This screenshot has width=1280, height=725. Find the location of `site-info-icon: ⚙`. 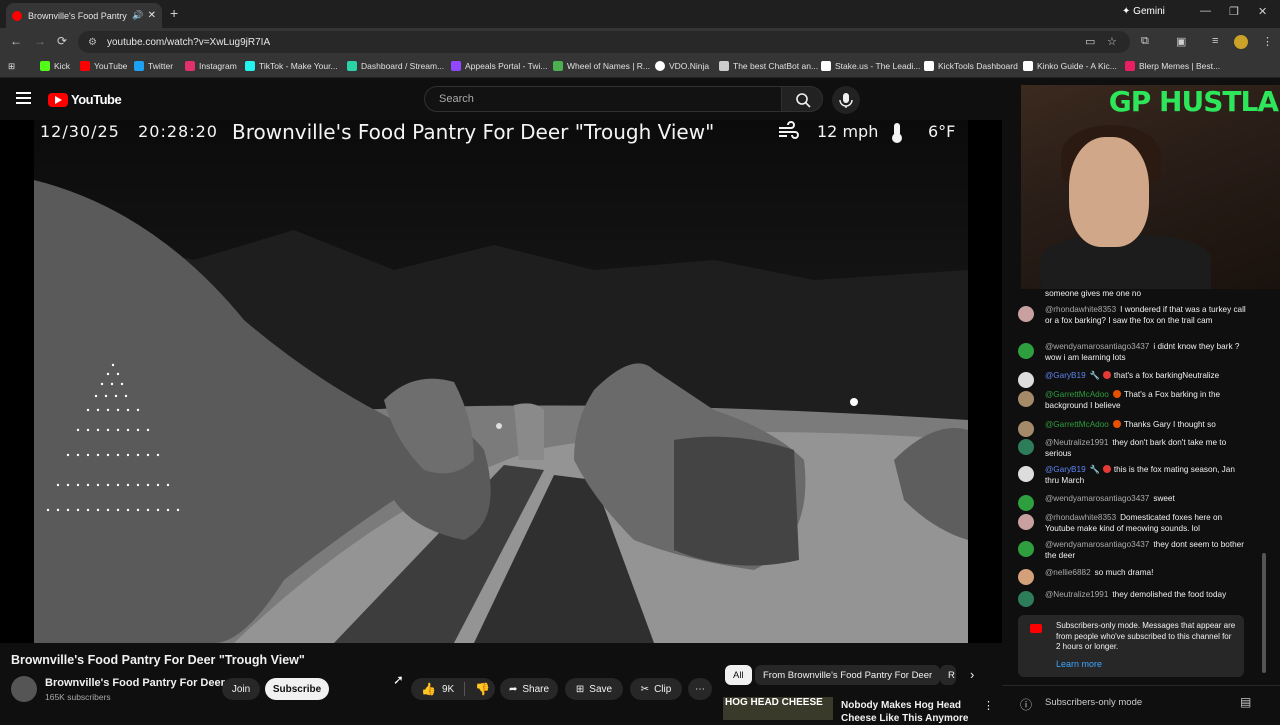

site-info-icon: ⚙ is located at coordinates (92, 42).